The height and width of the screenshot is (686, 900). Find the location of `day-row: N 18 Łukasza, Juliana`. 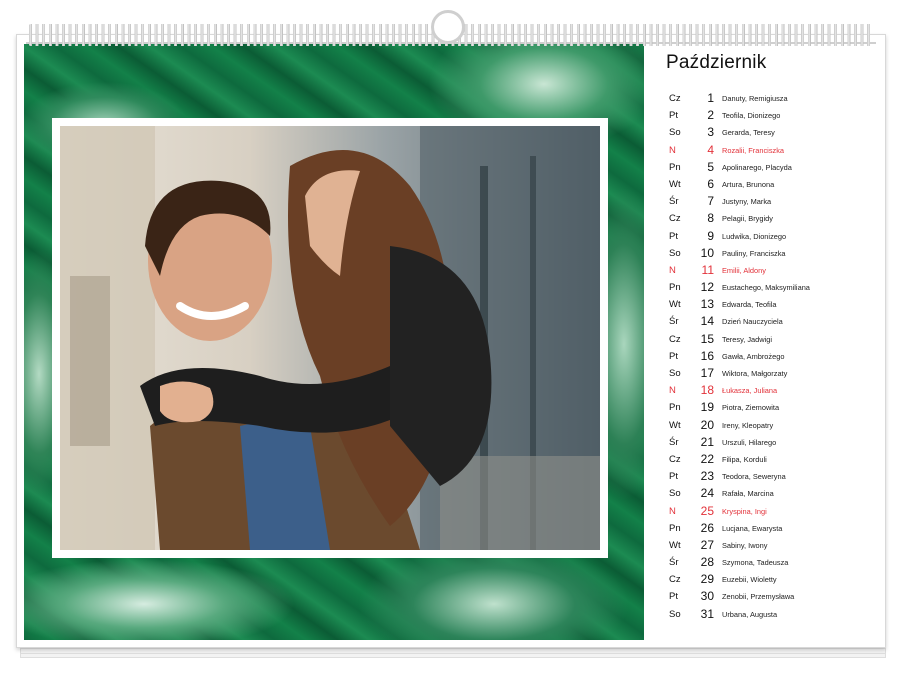

day-row: N 18 Łukasza, Juliana is located at coordinates (776, 390).